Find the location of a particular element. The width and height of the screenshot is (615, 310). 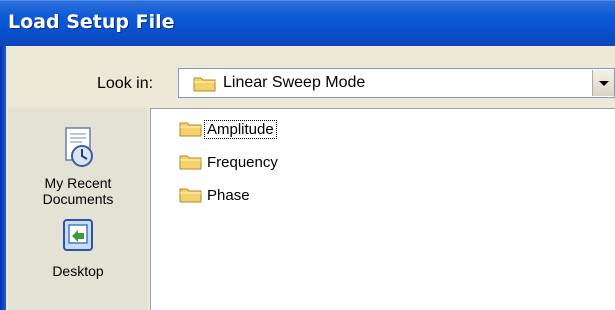

place-desktop: Desktop is located at coordinates (78, 247).